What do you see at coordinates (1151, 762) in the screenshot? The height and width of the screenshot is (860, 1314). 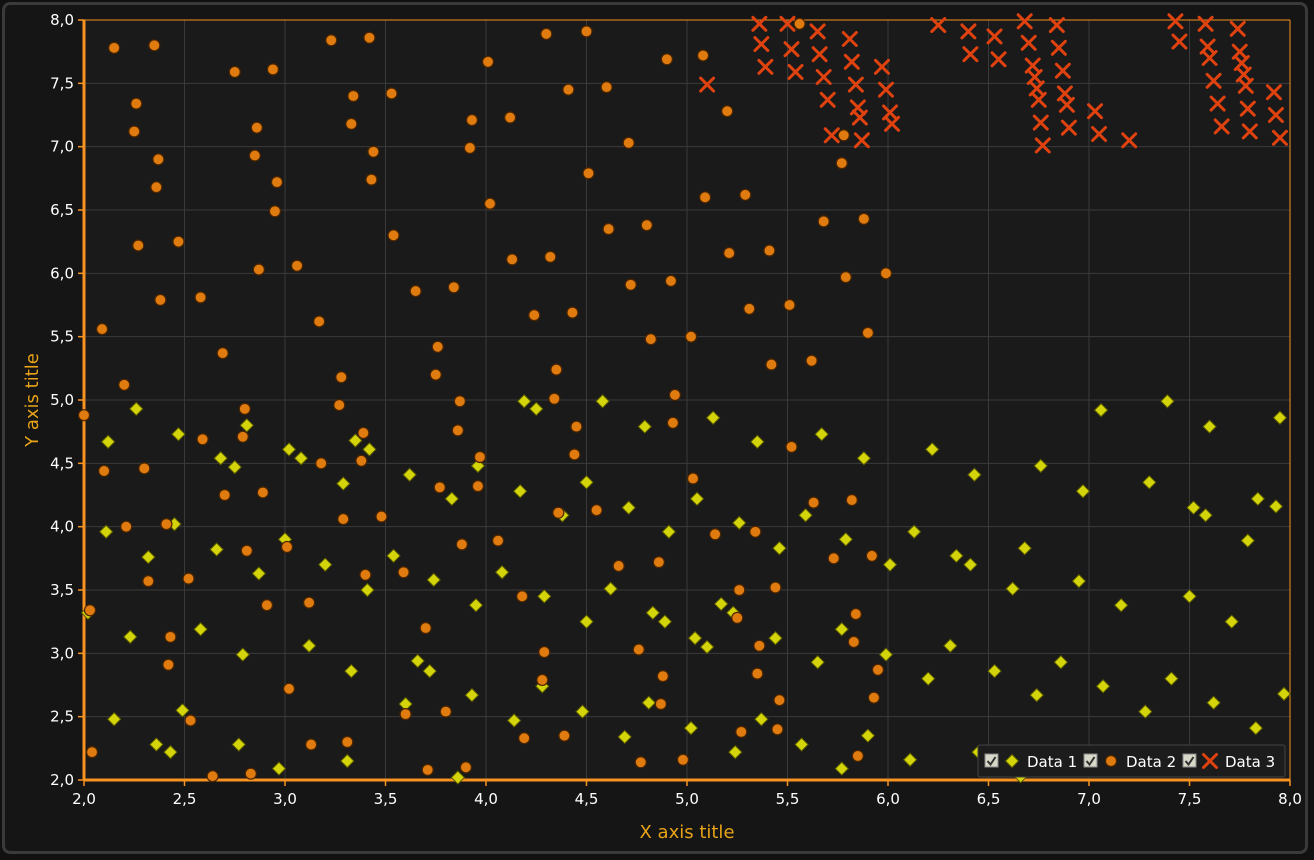 I see `legend-label: Data 2` at bounding box center [1151, 762].